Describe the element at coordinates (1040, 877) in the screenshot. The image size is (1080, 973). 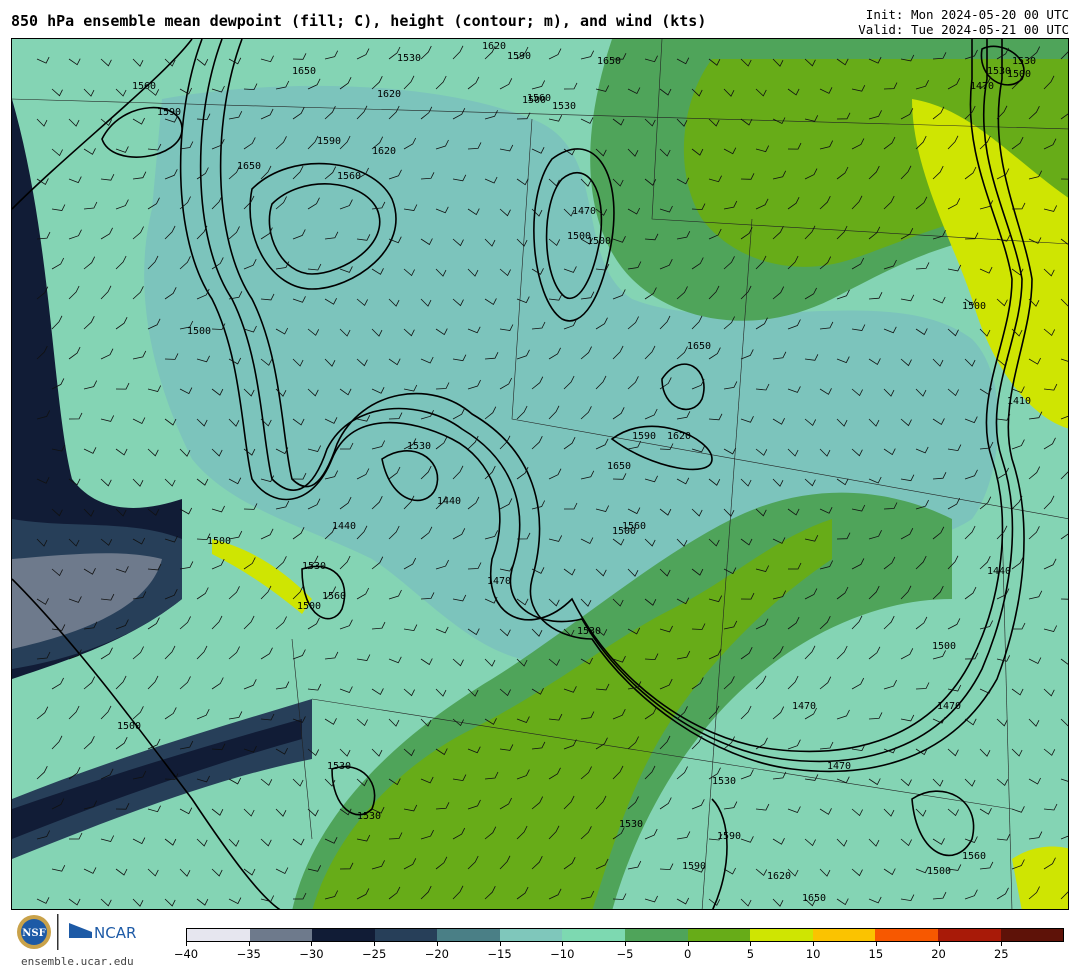
I see `dewpoint-fill-yellow-se` at that location.